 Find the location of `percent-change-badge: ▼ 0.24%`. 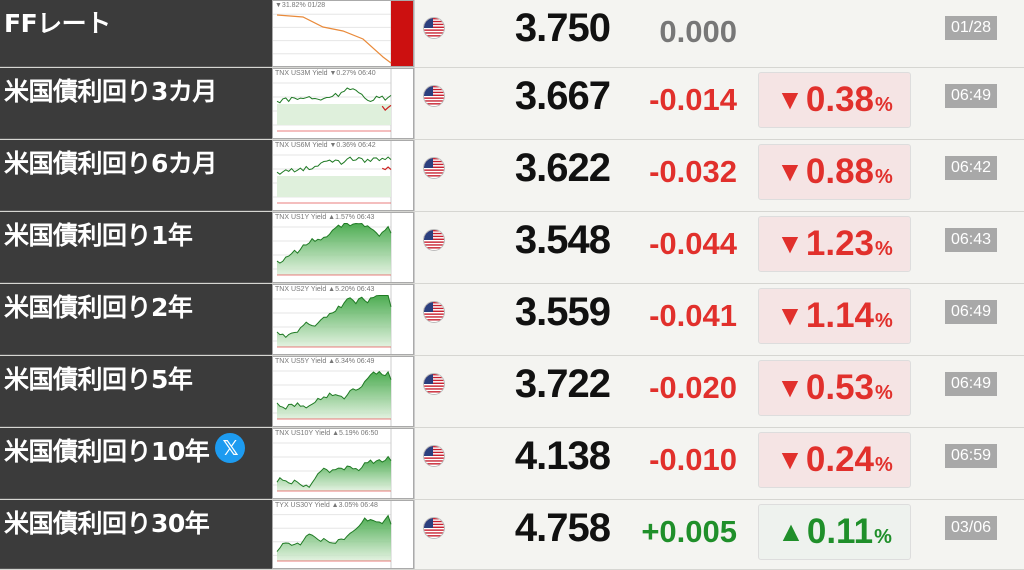

percent-change-badge: ▼ 0.24% is located at coordinates (834, 460).